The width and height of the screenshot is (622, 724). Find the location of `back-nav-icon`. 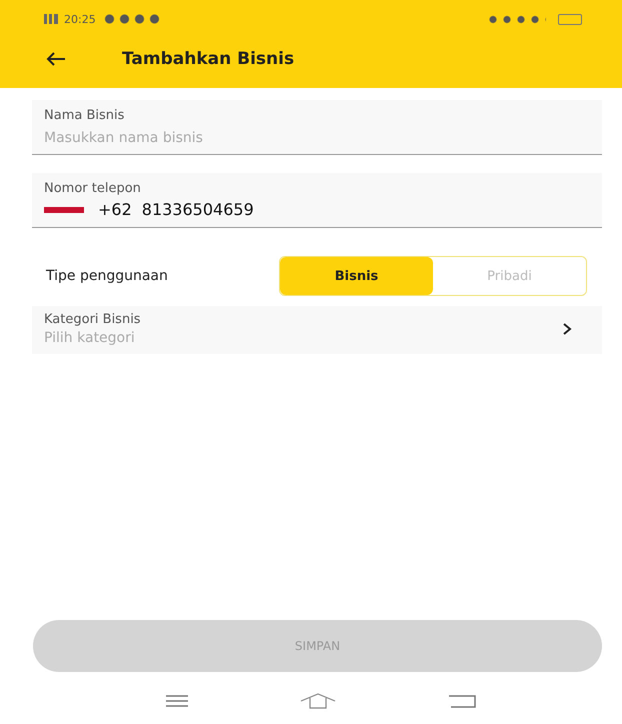

back-nav-icon is located at coordinates (462, 701).